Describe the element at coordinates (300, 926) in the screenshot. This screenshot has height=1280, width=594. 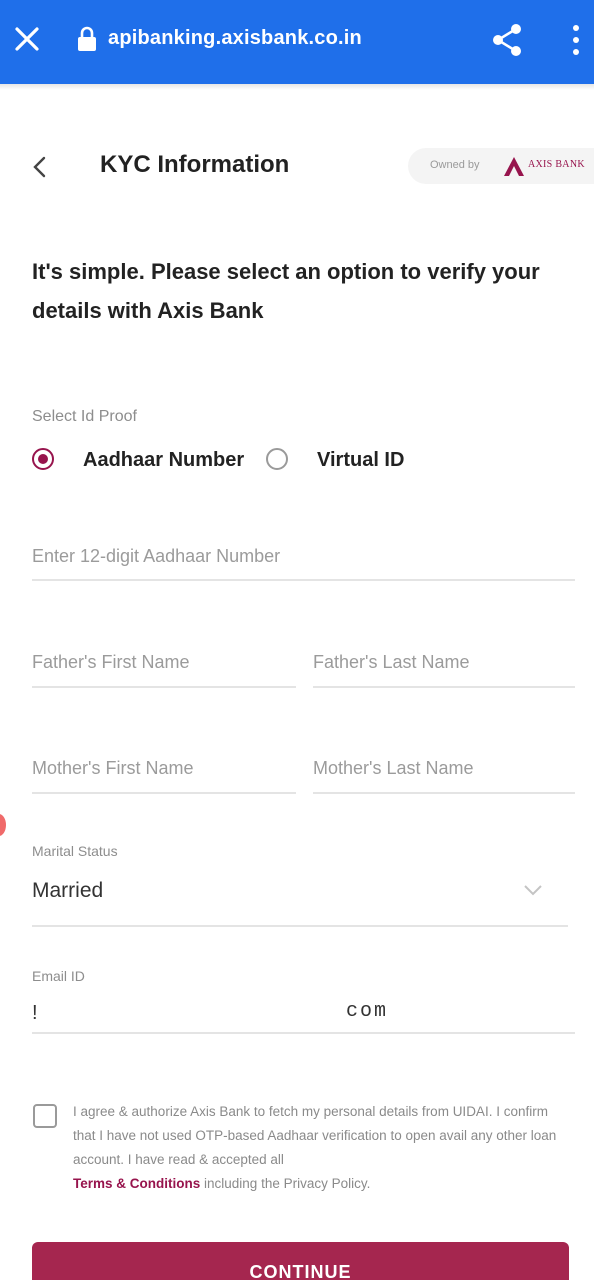
I see `marital-status-underline` at that location.